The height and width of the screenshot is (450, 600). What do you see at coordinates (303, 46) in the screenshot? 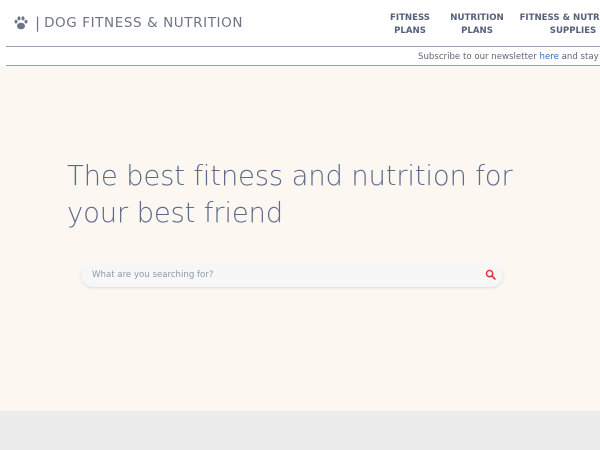
I see `header-divider` at bounding box center [303, 46].